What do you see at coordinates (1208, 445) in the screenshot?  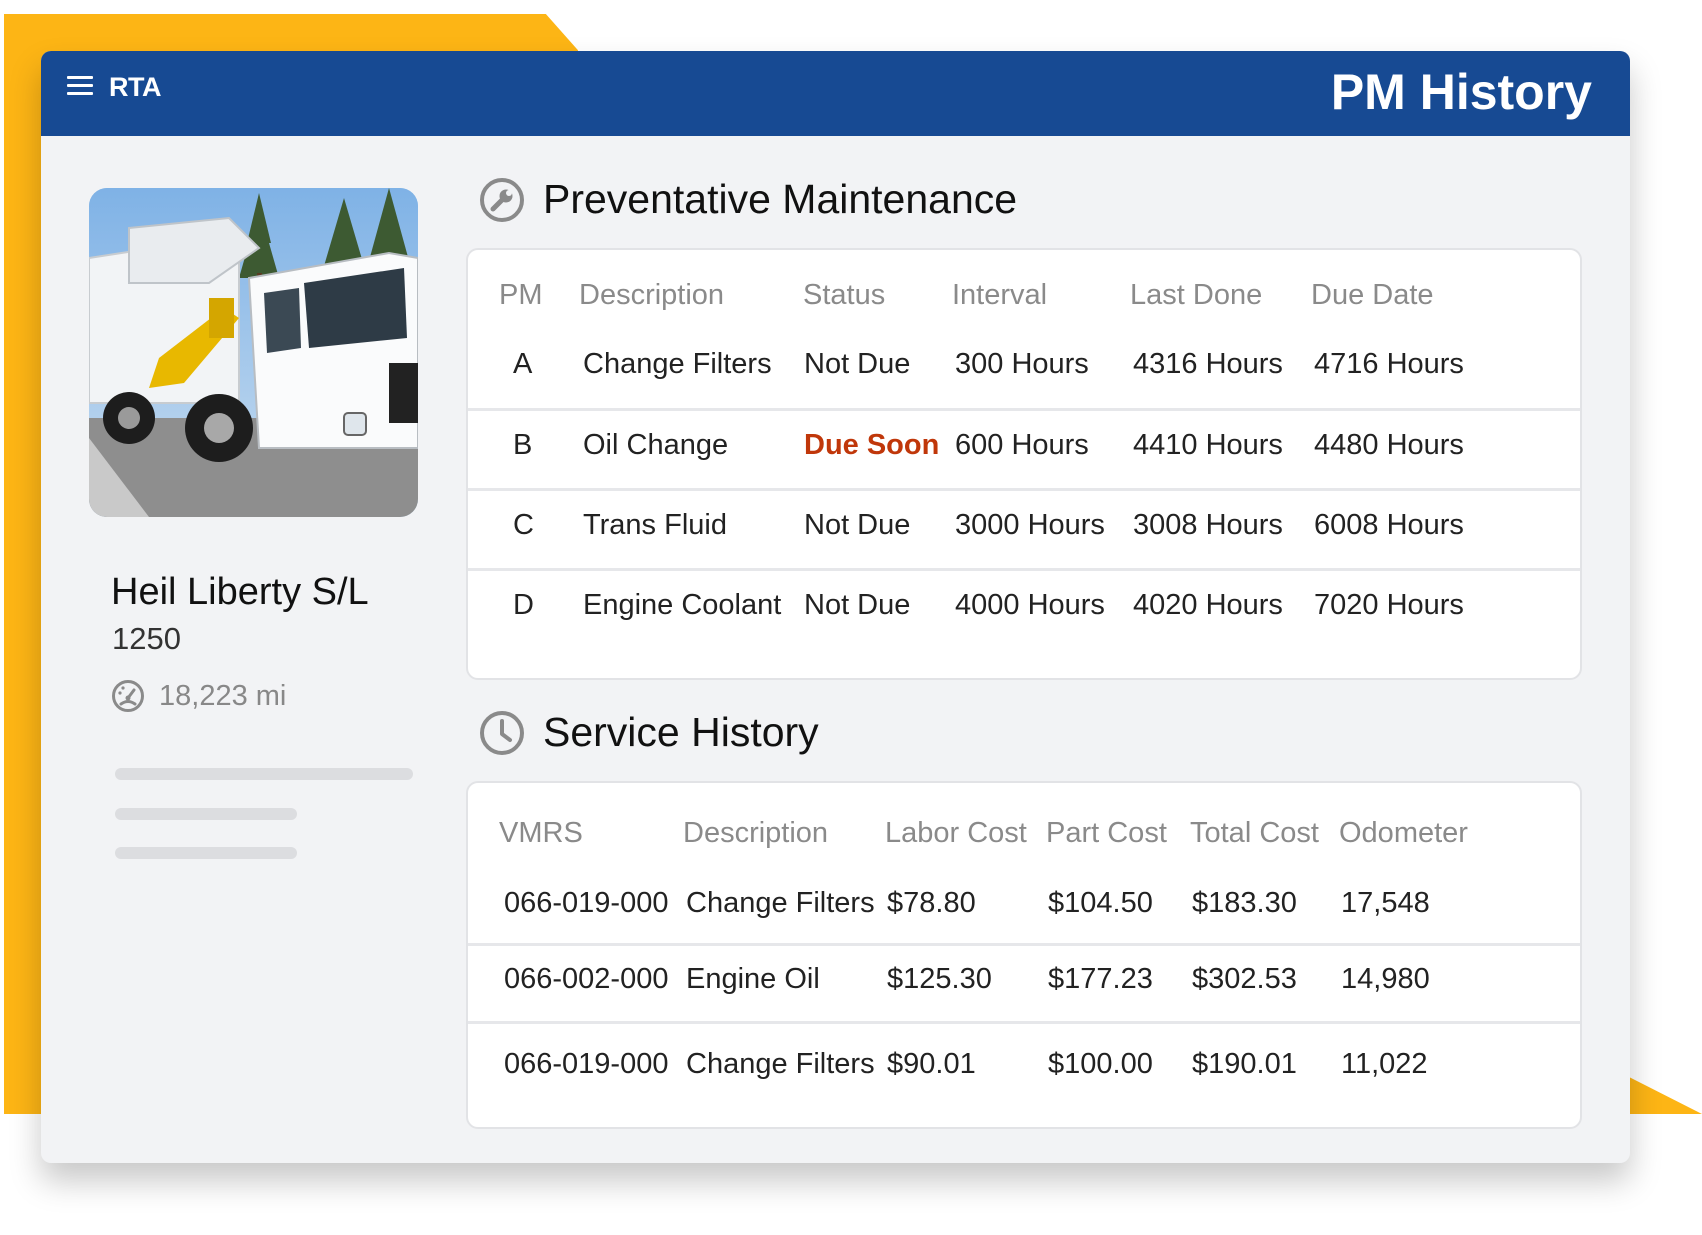 I see `pm-last-done: 4410 Hours` at bounding box center [1208, 445].